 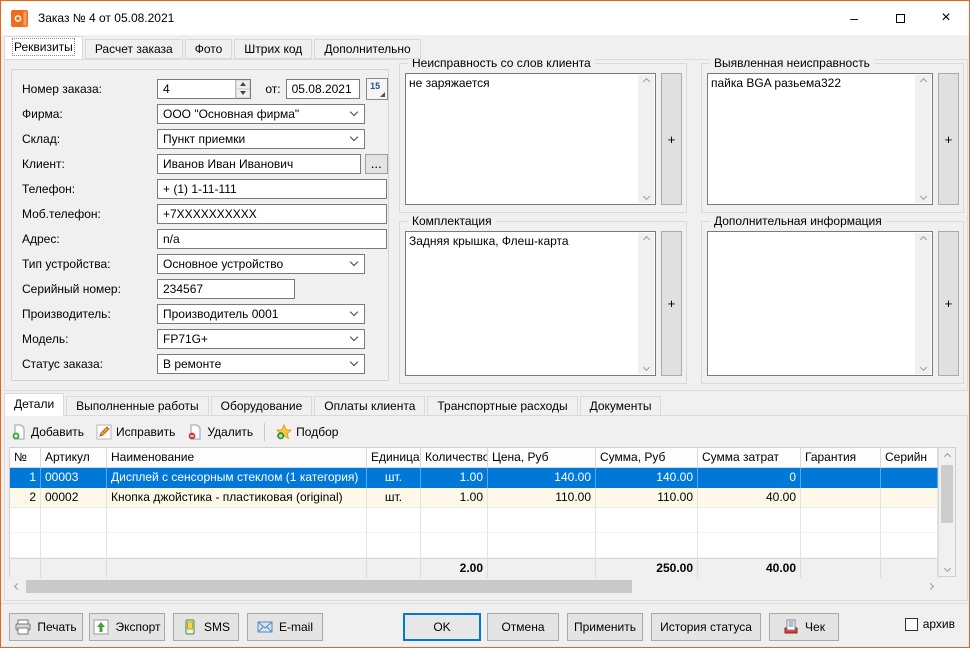 I want to click on cancel-button: Отмена, so click(x=523, y=627).